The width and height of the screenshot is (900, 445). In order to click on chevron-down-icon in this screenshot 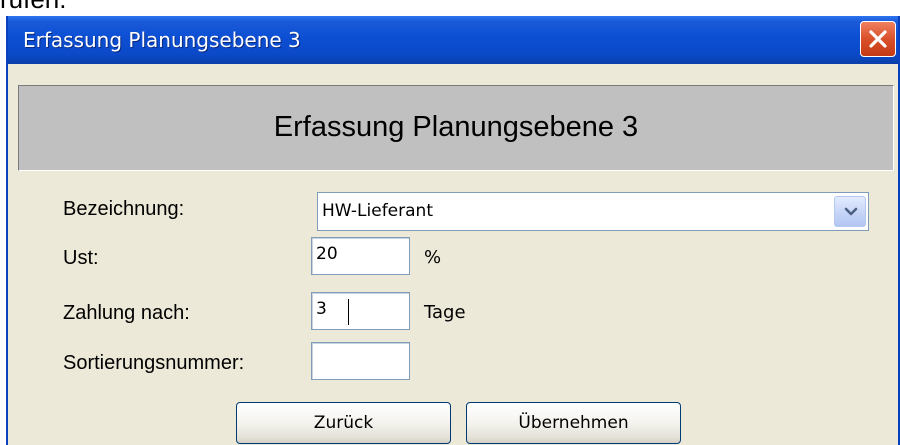, I will do `click(851, 211)`.